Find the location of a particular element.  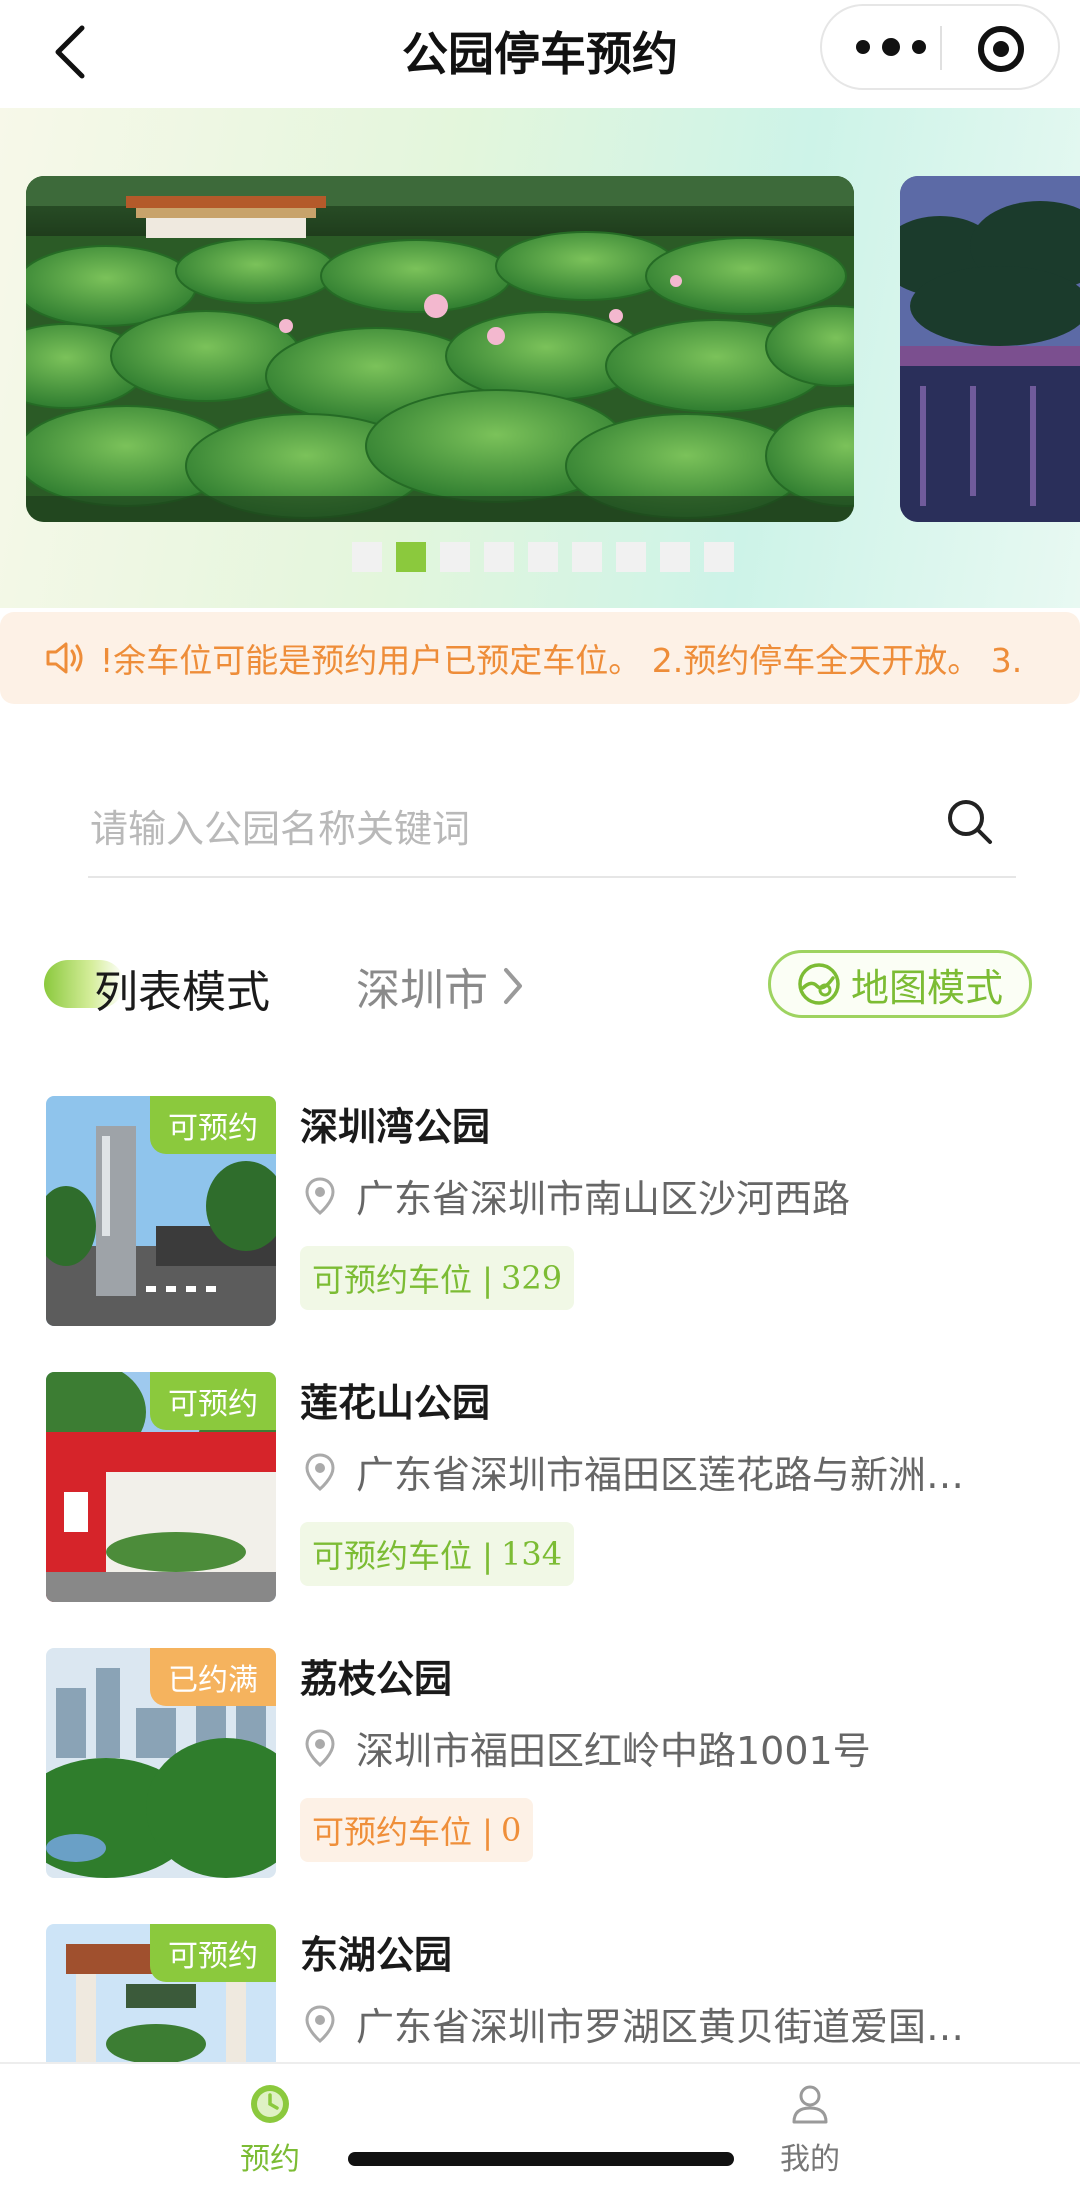

clock-icon is located at coordinates (270, 2104).